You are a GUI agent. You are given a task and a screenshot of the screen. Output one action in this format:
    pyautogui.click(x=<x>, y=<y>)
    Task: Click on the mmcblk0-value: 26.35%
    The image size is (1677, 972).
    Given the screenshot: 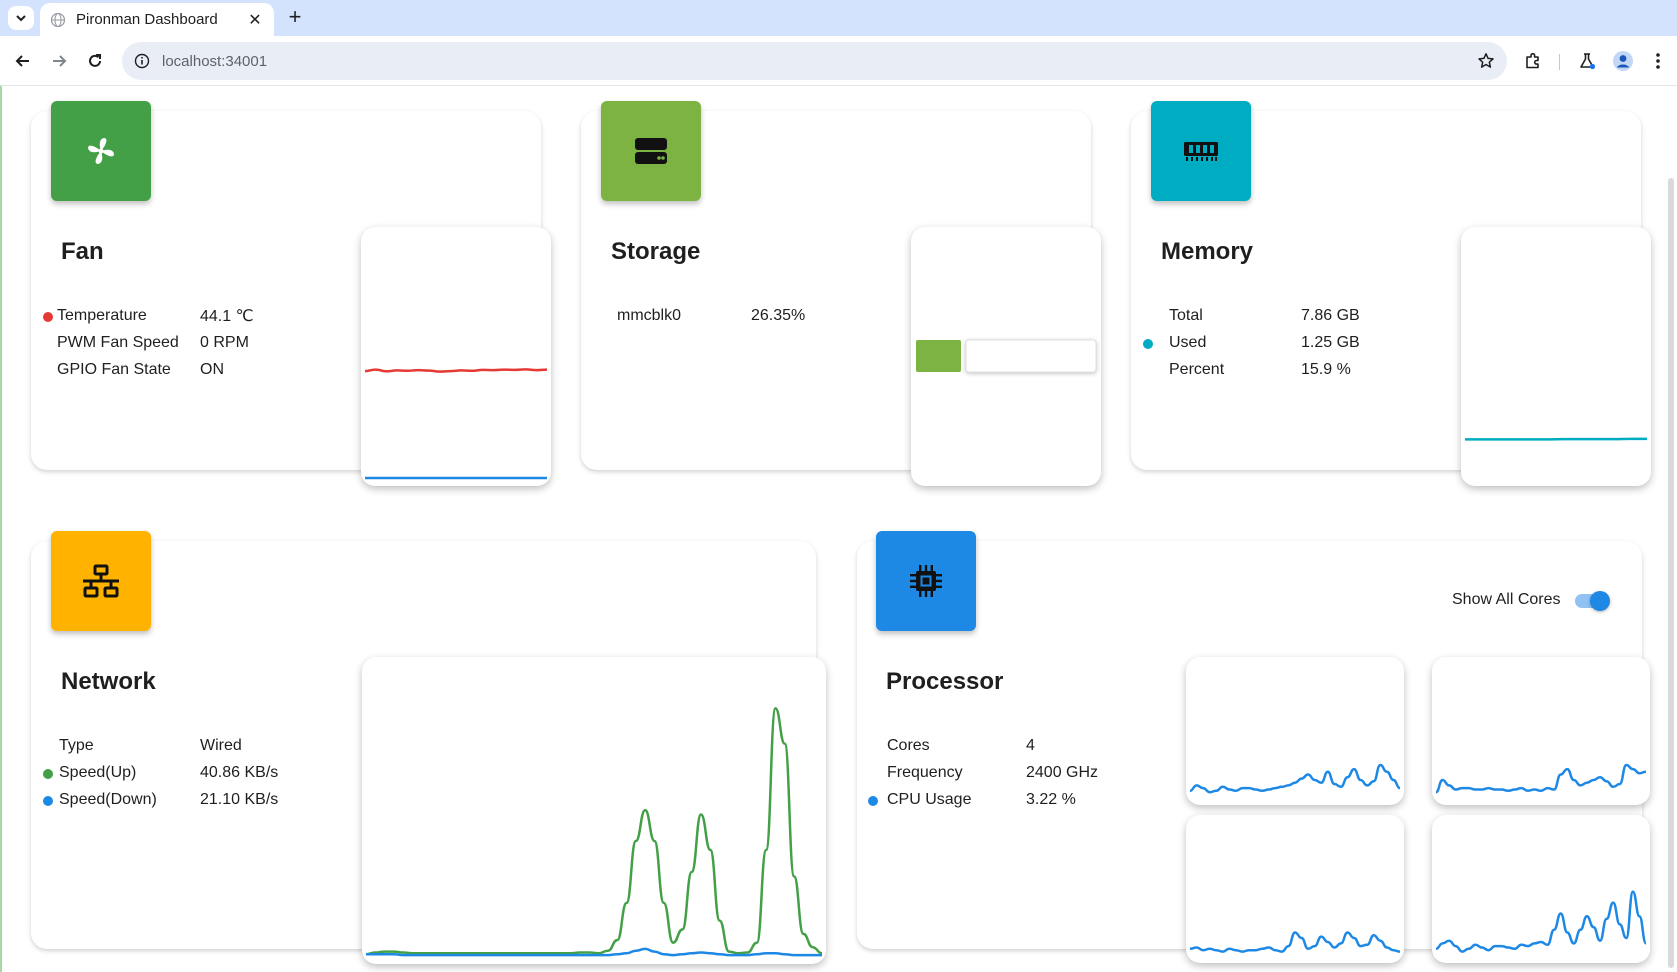 What is the action you would take?
    pyautogui.click(x=778, y=315)
    